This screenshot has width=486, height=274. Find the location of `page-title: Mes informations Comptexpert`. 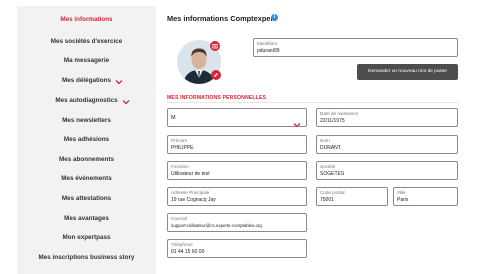

page-title: Mes informations Comptexpert is located at coordinates (221, 18).